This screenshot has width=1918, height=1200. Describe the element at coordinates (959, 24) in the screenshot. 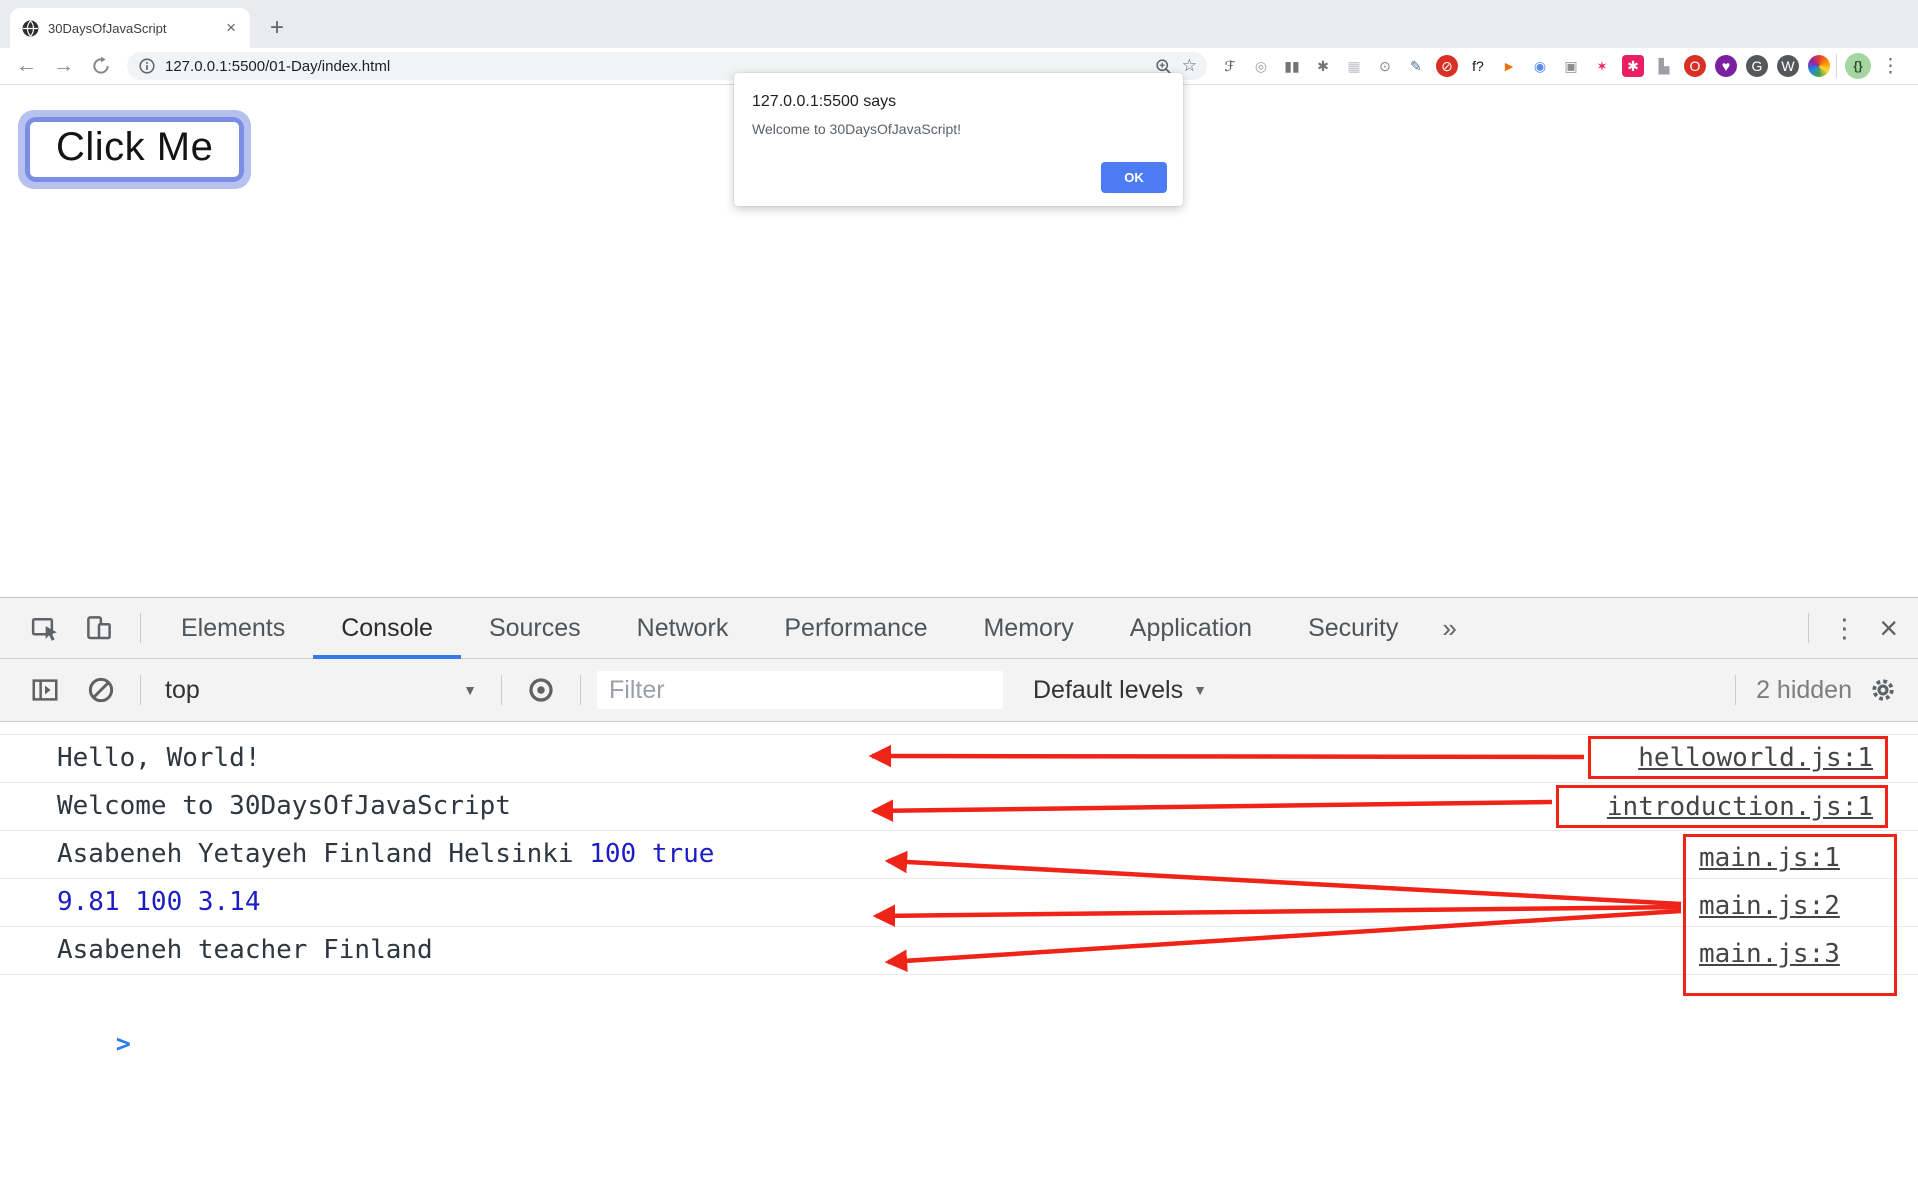

I see `browser-tab-strip: 30DaysOfJavaScript × +` at that location.